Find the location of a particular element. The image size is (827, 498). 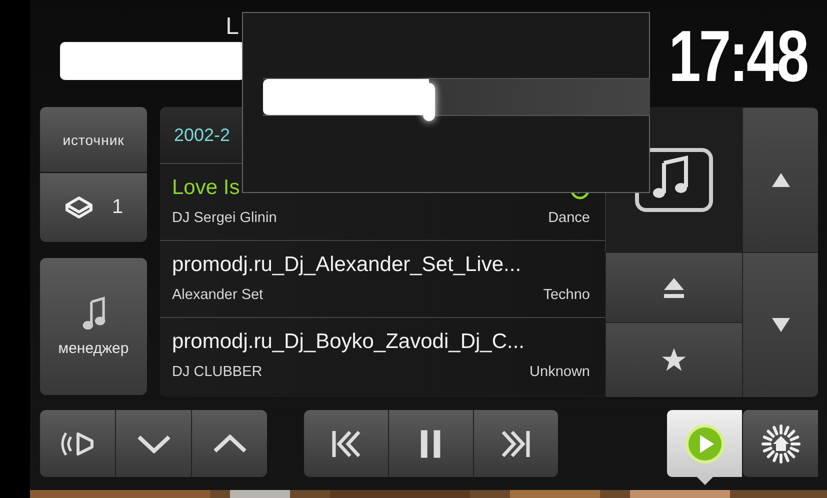

triangle-down-icon is located at coordinates (780, 325).